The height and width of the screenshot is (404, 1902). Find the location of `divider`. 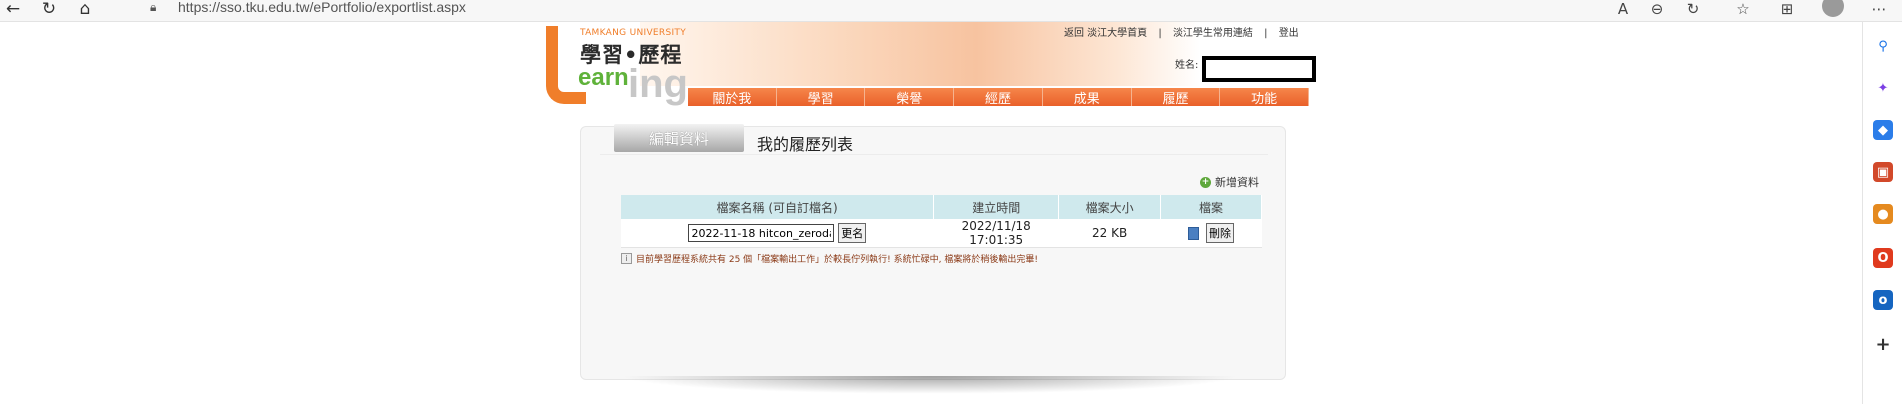

divider is located at coordinates (934, 154).